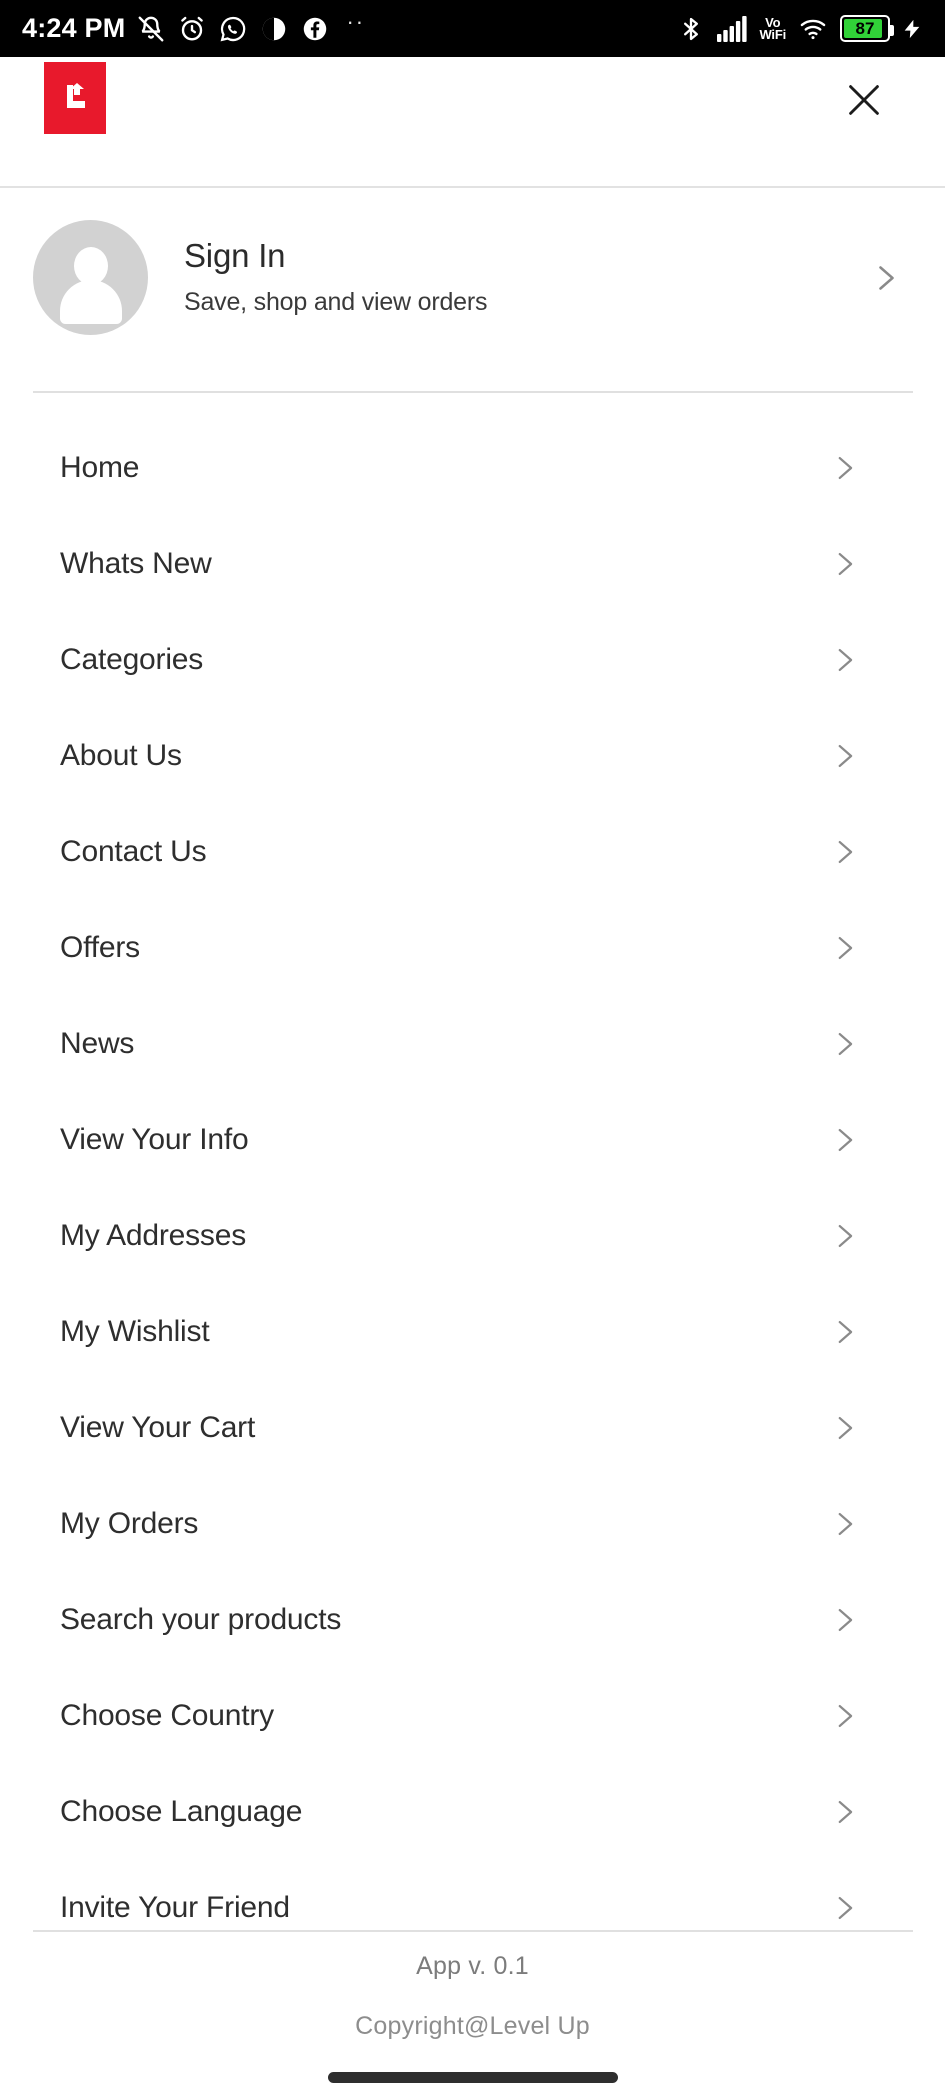 The width and height of the screenshot is (945, 2100). What do you see at coordinates (153, 1235) in the screenshot?
I see `menu-item-label: My Addresses` at bounding box center [153, 1235].